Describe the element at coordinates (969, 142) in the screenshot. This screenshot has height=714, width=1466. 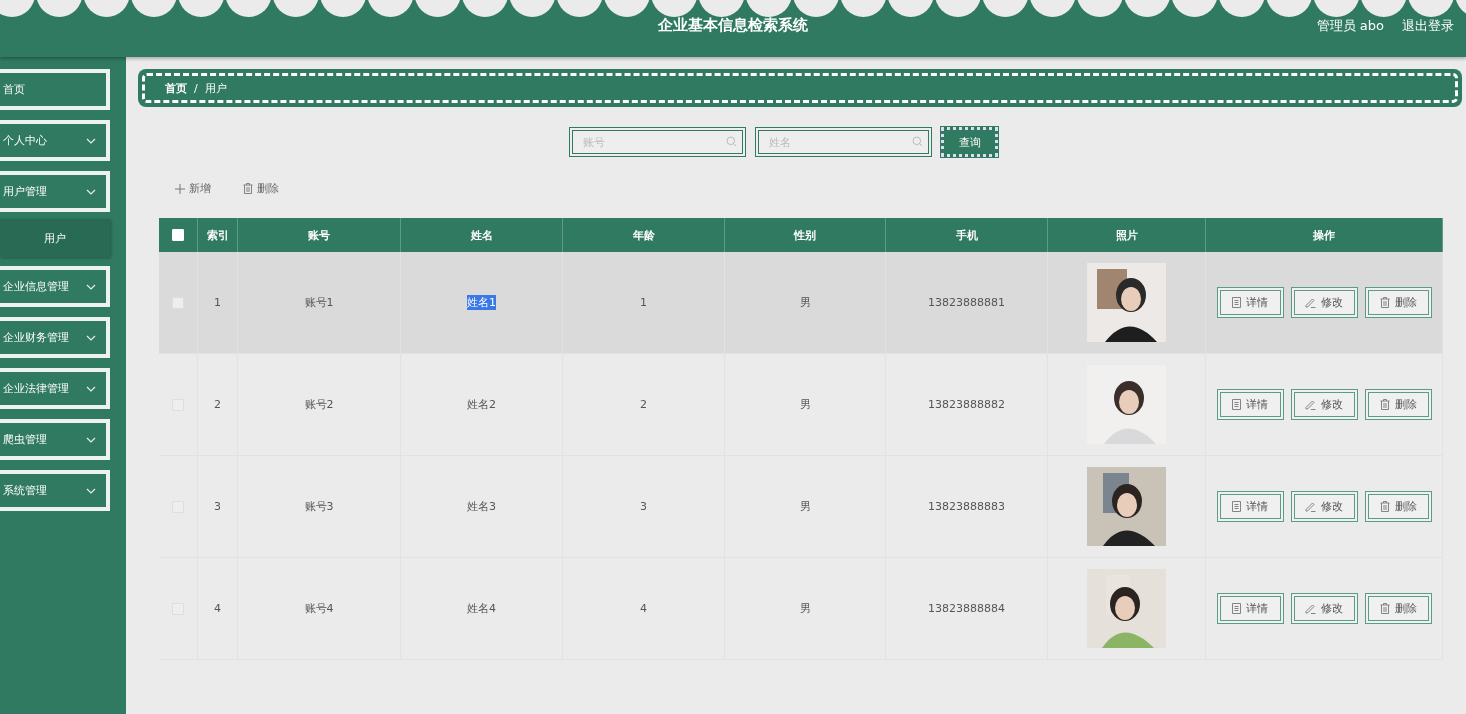
I see `search-button: 查询` at that location.